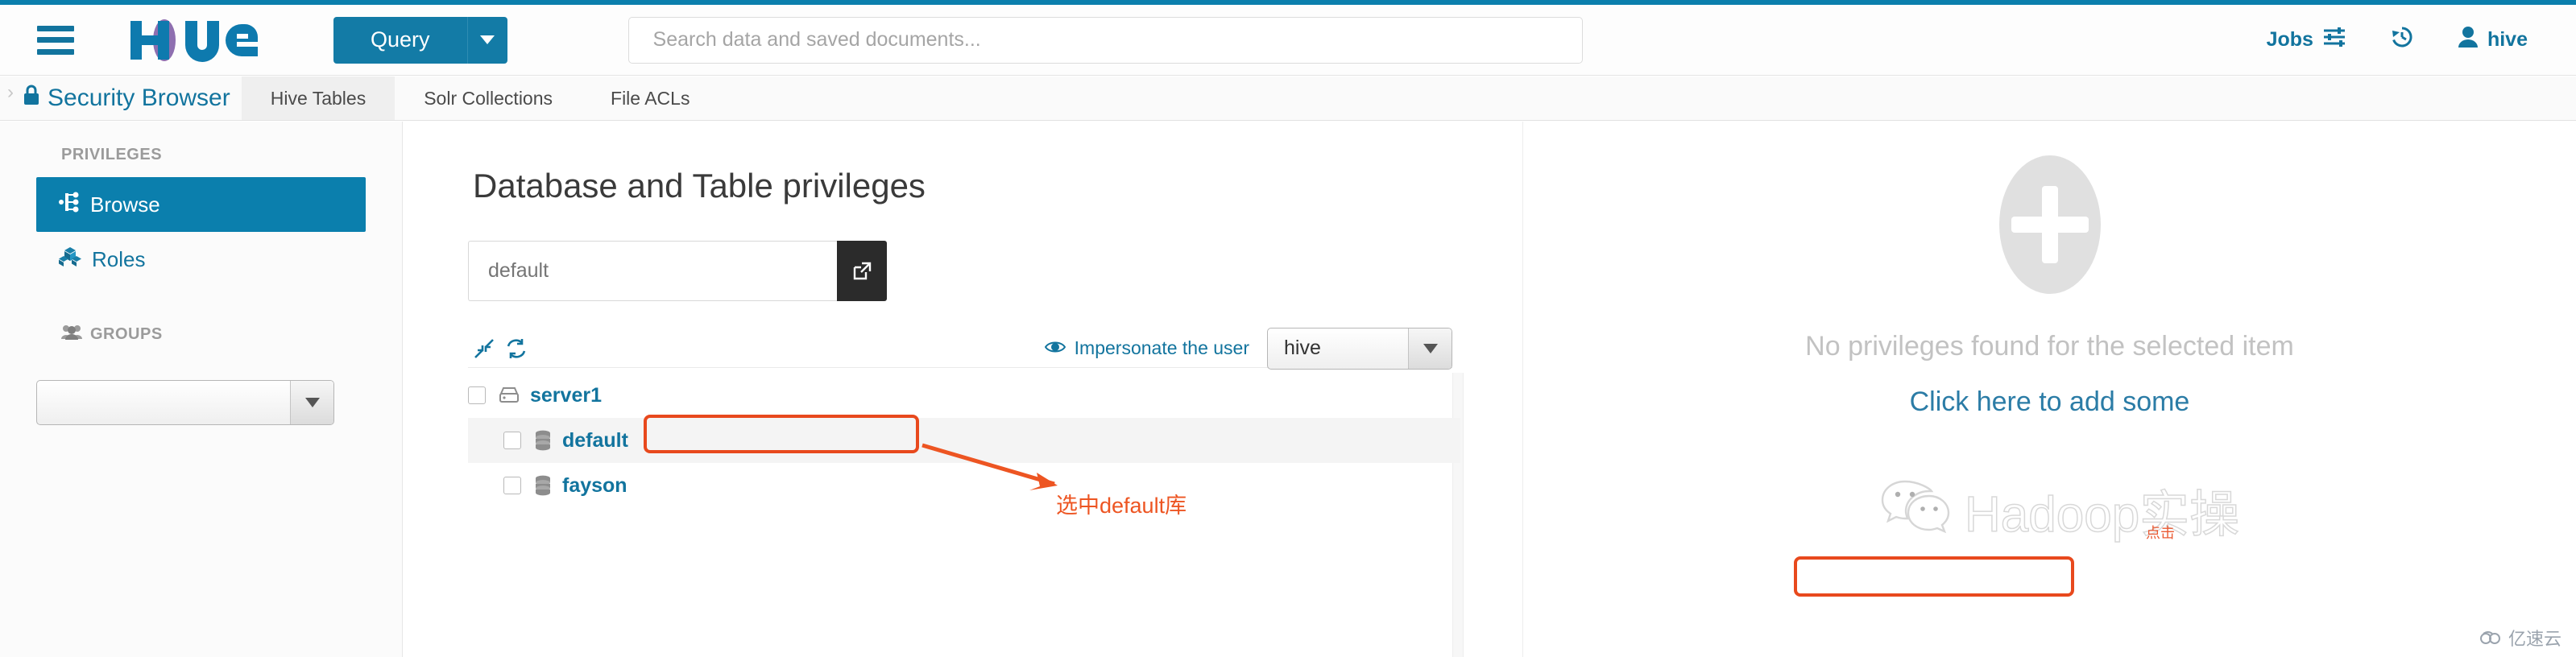 This screenshot has height=657, width=2576. What do you see at coordinates (2049, 224) in the screenshot?
I see `plus-circle-icon` at bounding box center [2049, 224].